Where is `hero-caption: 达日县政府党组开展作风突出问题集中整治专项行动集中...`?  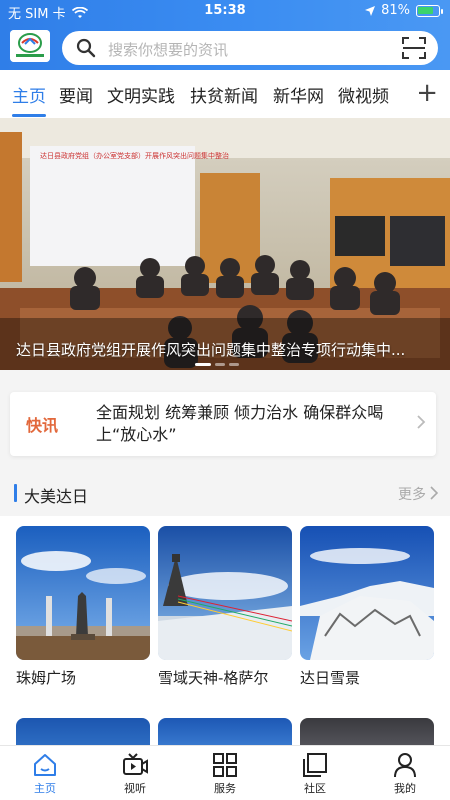
hero-caption: 达日县政府党组开展作风突出问题集中整治专项行动集中... is located at coordinates (211, 350).